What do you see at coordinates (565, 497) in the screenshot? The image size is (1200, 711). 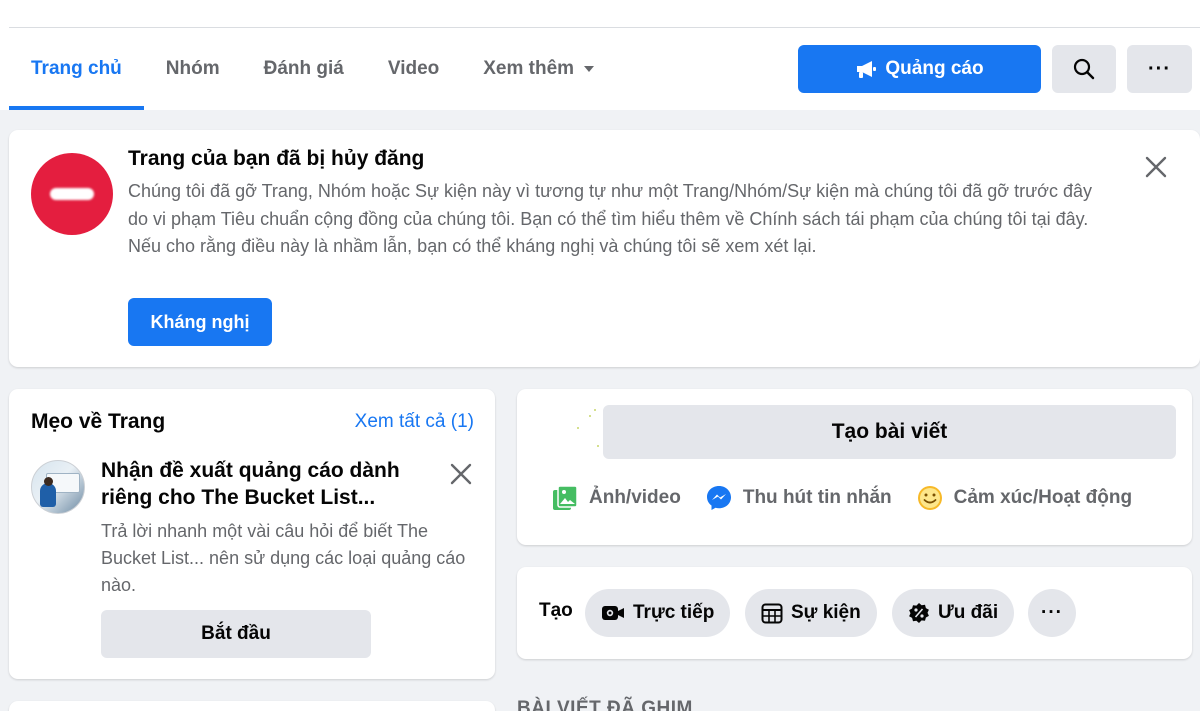 I see `photo-video-icon` at bounding box center [565, 497].